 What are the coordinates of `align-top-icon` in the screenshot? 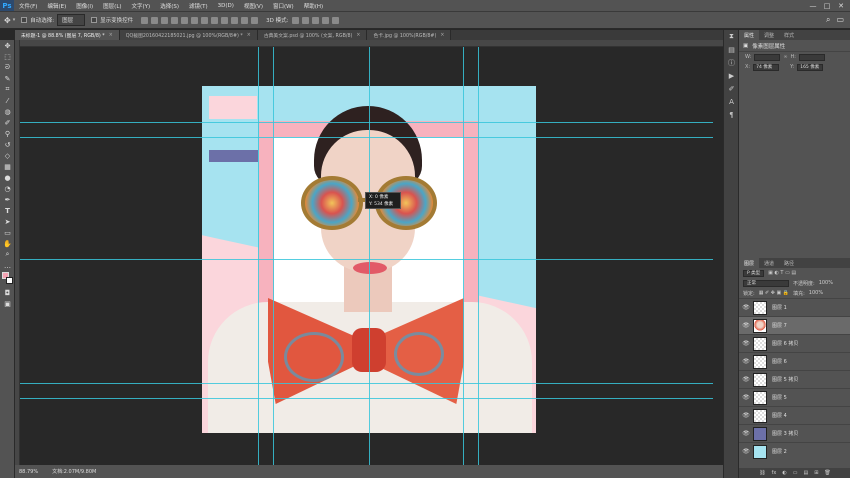 It's located at (145, 20).